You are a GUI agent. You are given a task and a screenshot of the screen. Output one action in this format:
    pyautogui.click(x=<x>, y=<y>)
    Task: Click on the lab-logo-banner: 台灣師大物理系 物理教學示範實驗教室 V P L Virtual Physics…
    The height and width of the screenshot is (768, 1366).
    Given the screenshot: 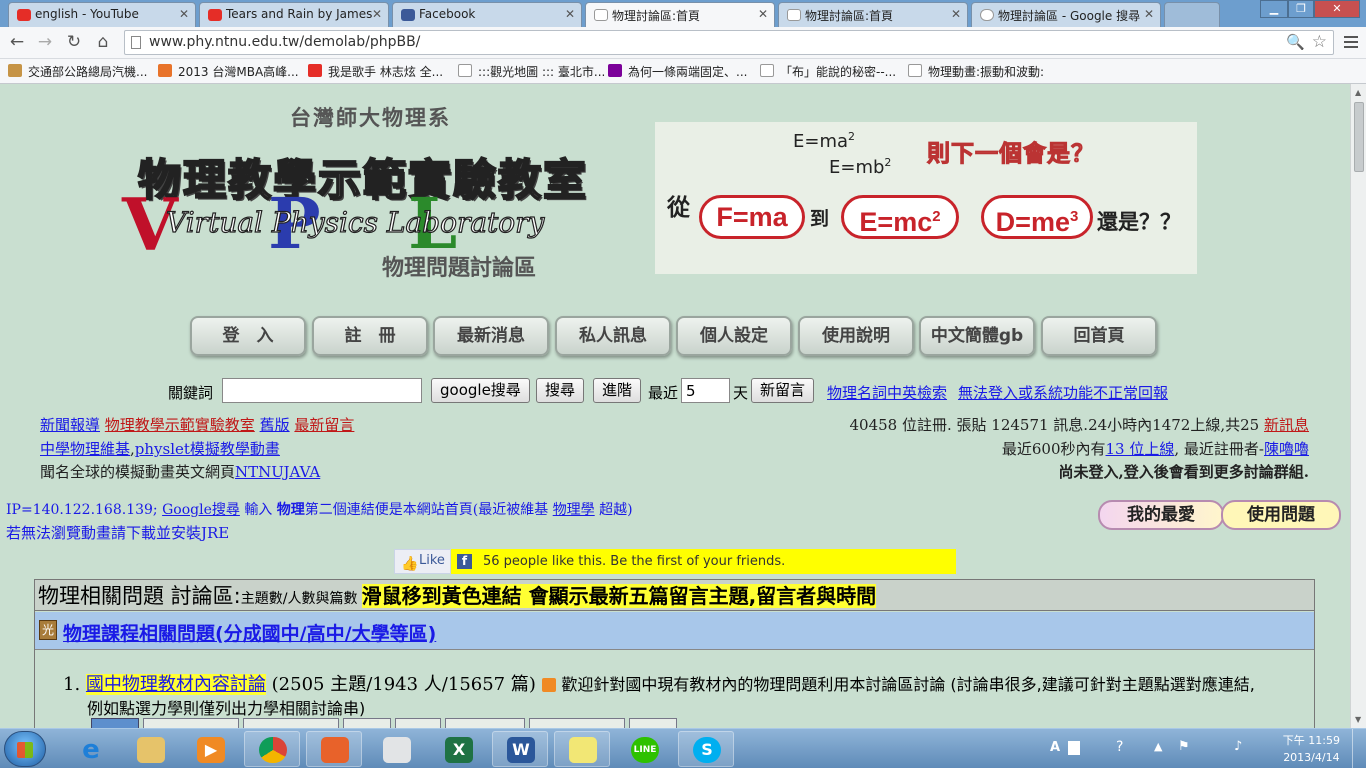 What is the action you would take?
    pyautogui.click(x=378, y=192)
    